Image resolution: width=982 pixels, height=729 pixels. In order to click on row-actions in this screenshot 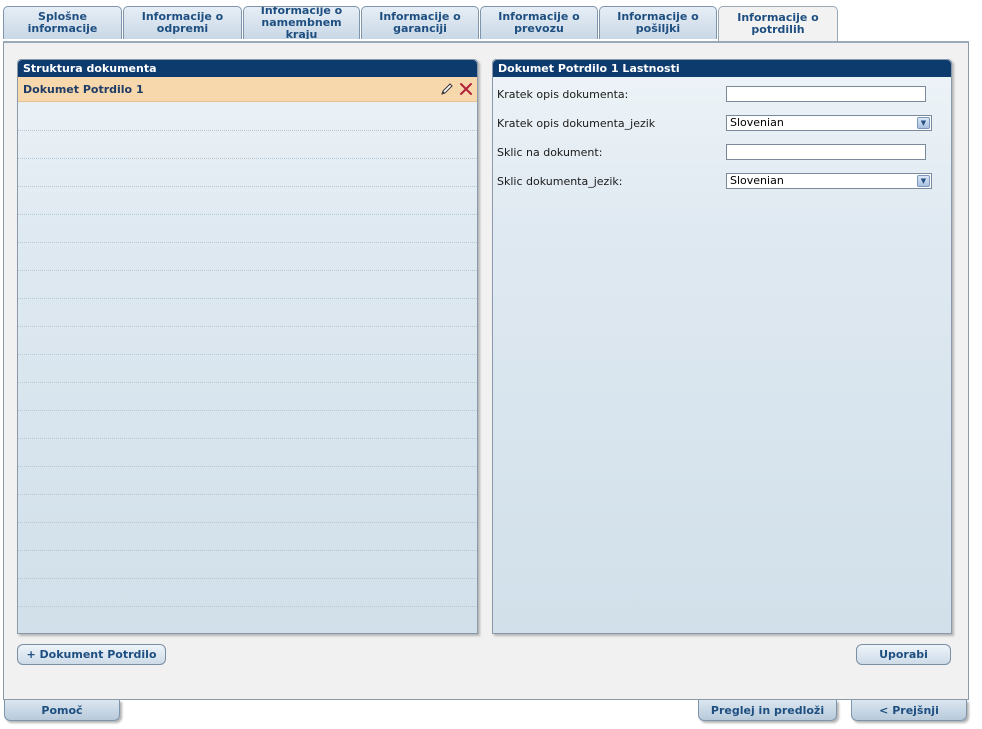, I will do `click(456, 89)`.